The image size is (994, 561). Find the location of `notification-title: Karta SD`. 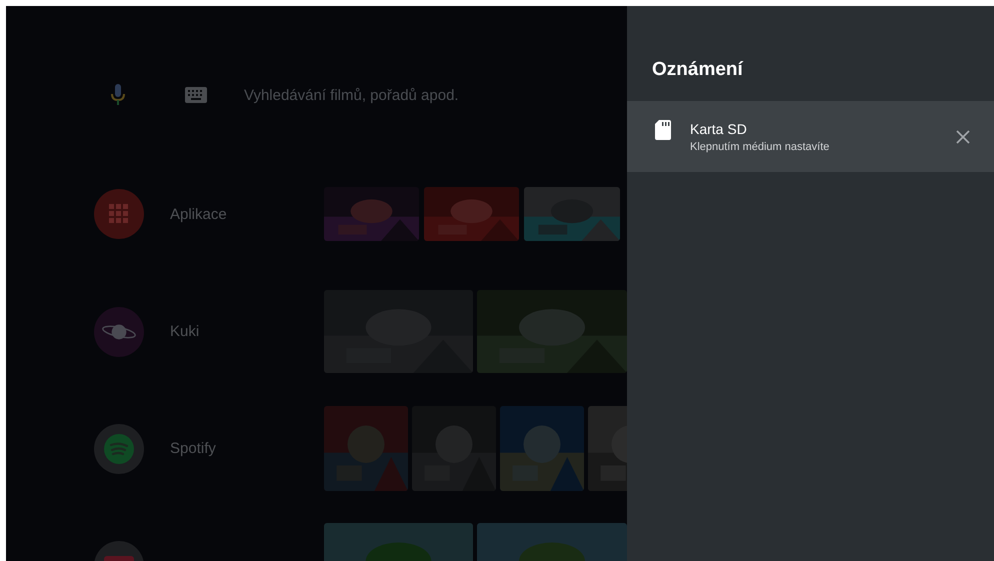

notification-title: Karta SD is located at coordinates (719, 128).